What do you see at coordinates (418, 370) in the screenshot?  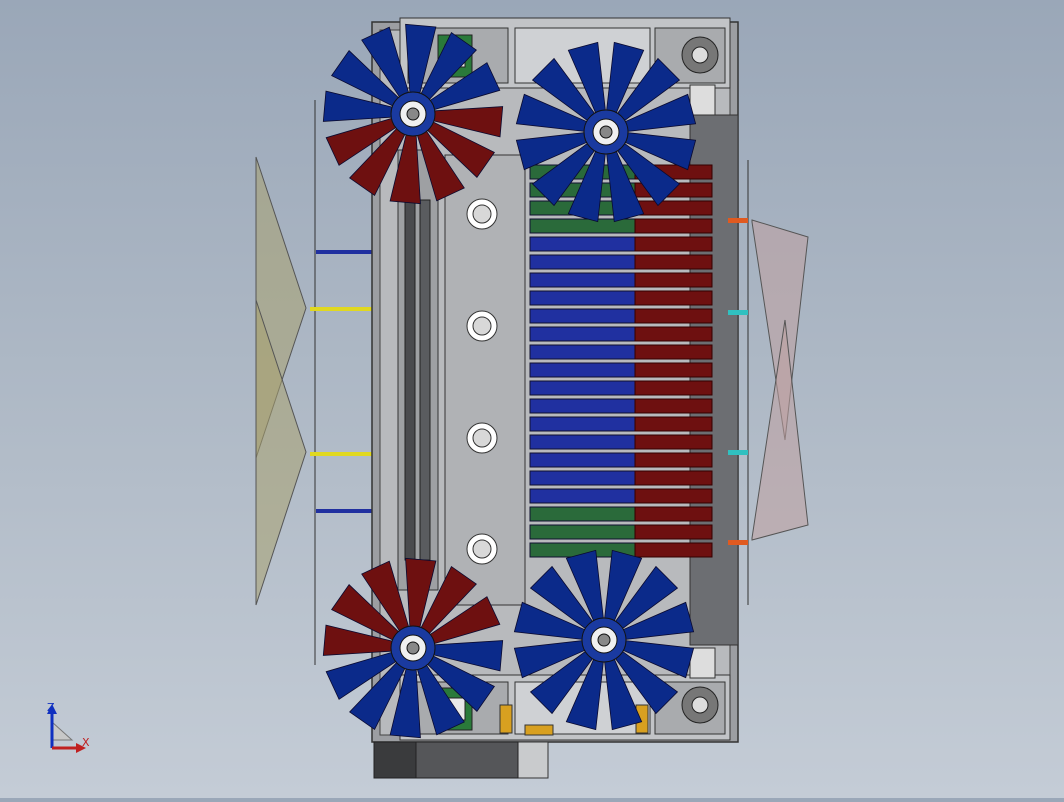 I see `left-rail` at bounding box center [418, 370].